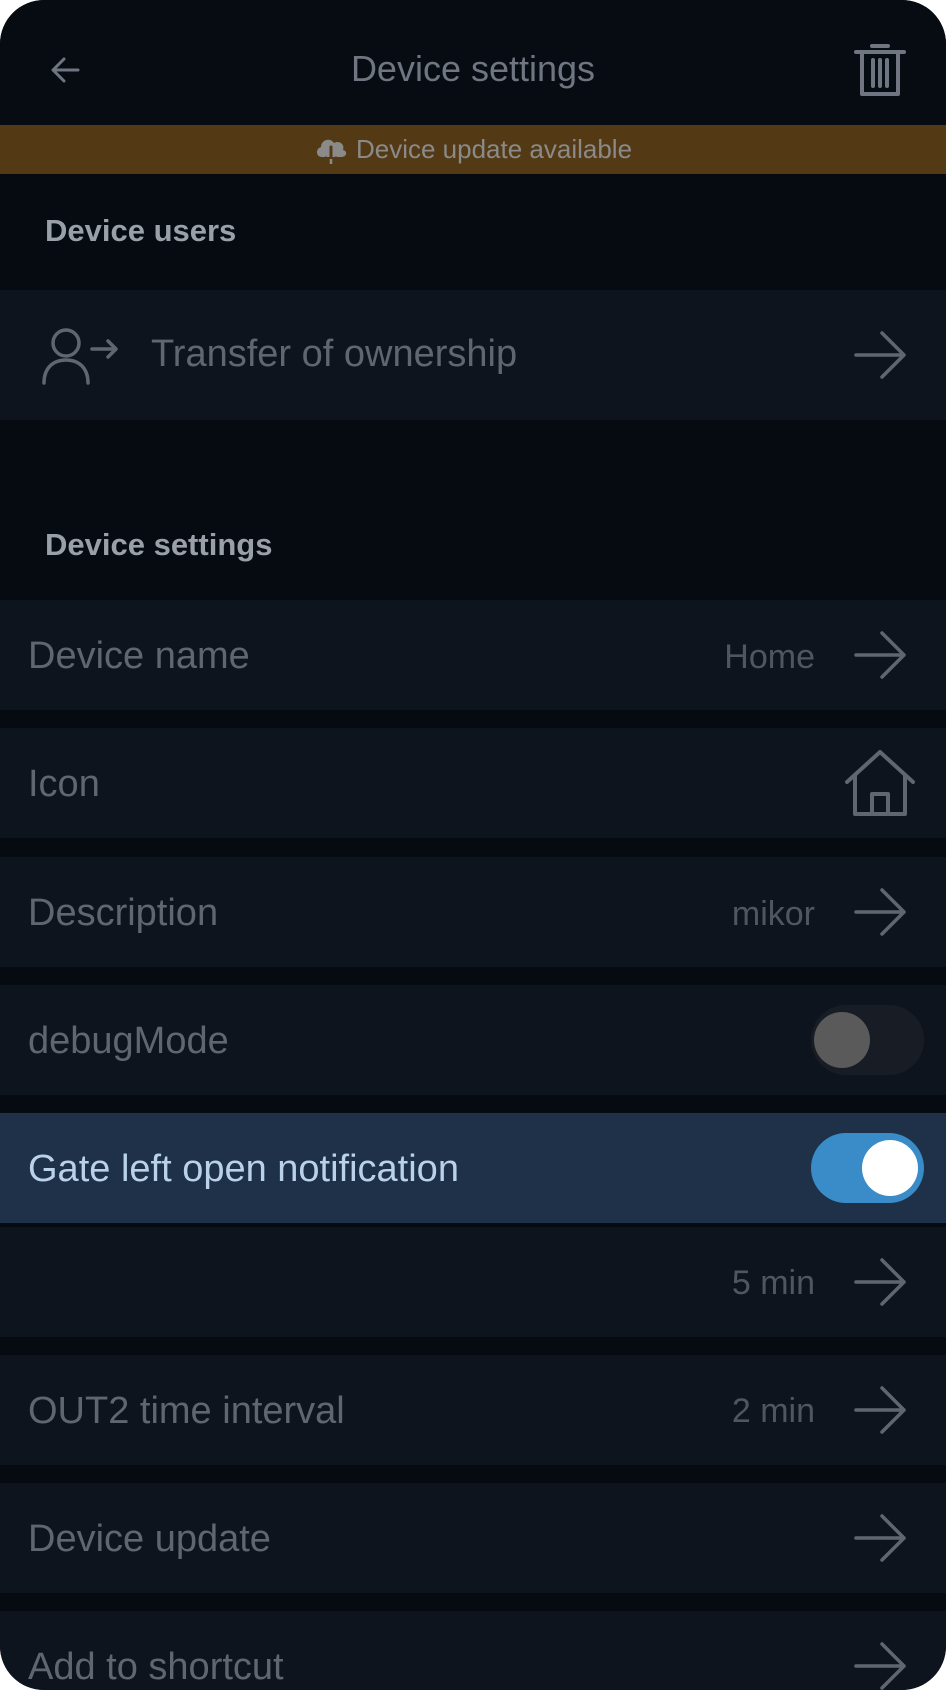 The image size is (946, 1690). I want to click on gate-interval-row: 5 min, so click(473, 1282).